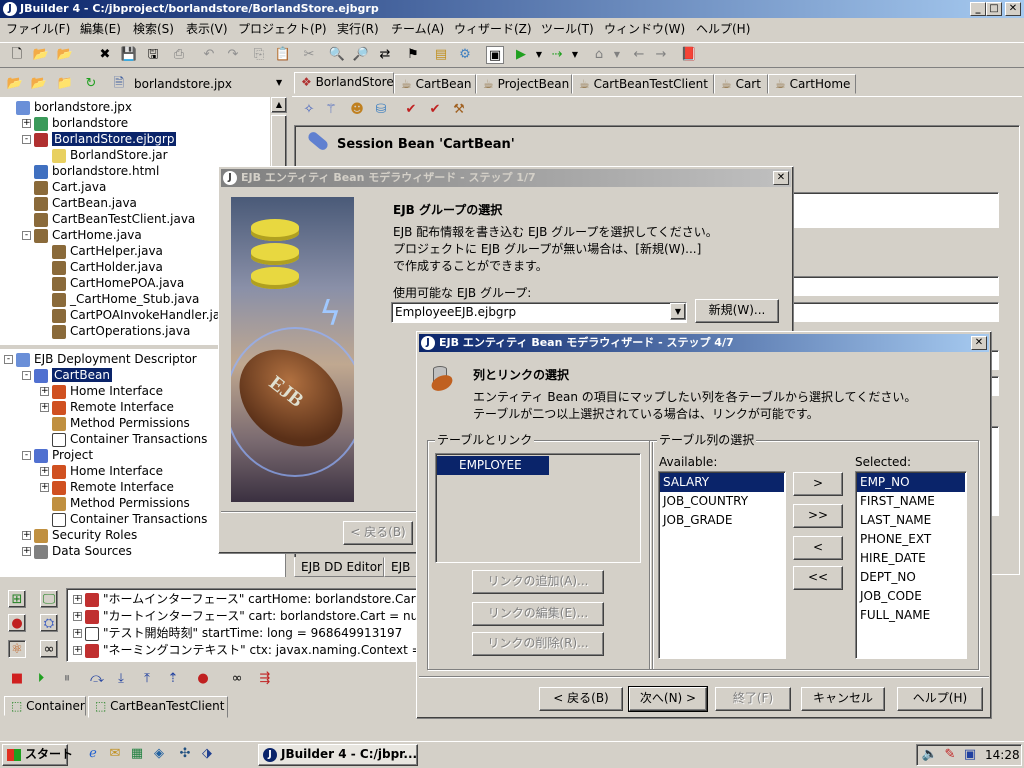 The image size is (1024, 768). Describe the element at coordinates (75, 123) in the screenshot. I see `tree-item: + borlandstore` at that location.